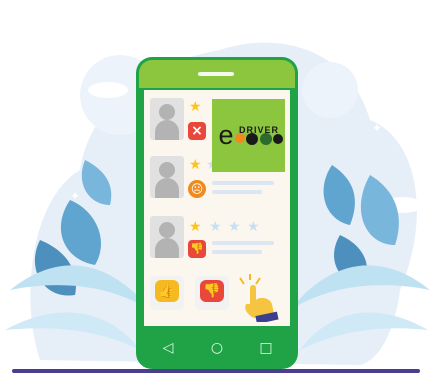 The image size is (432, 375). I want to click on edriver-logo: e DRIVER, so click(248, 135).